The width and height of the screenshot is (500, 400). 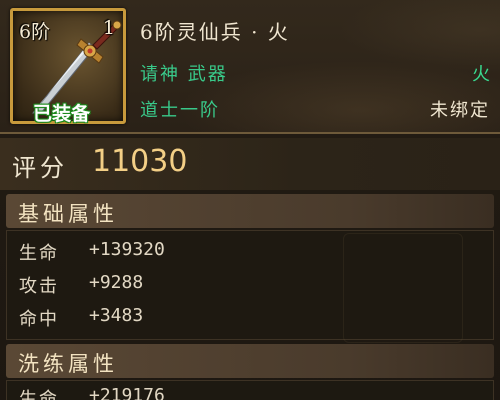 What do you see at coordinates (116, 315) in the screenshot?
I see `stat-value: +3483` at bounding box center [116, 315].